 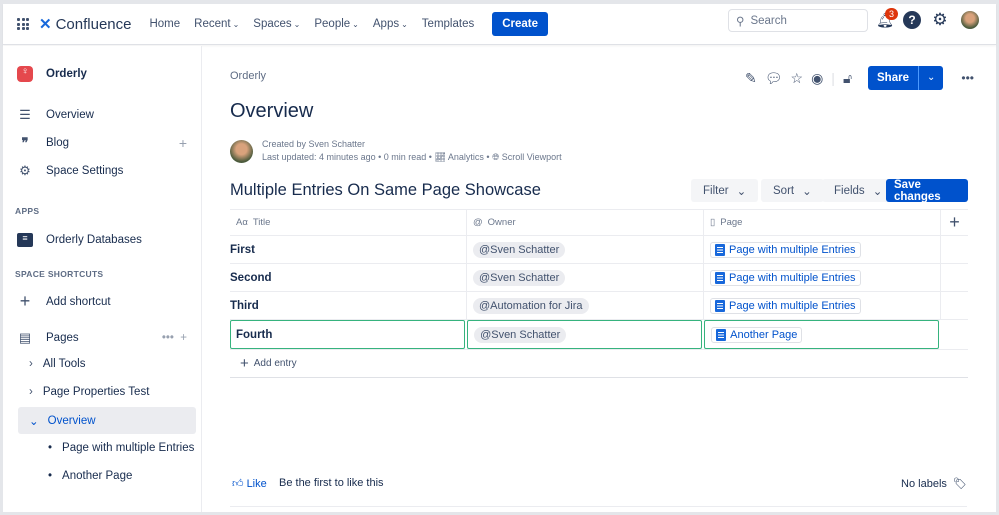 I want to click on share-button: Share, so click(x=893, y=78).